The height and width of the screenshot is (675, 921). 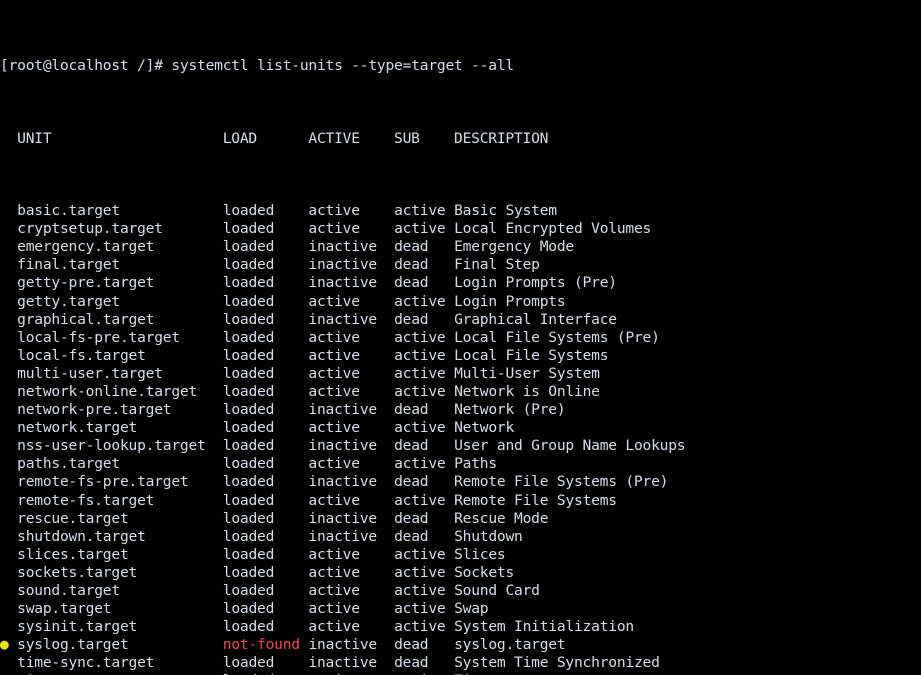 What do you see at coordinates (64, 590) in the screenshot?
I see `cell-unit: sound.target` at bounding box center [64, 590].